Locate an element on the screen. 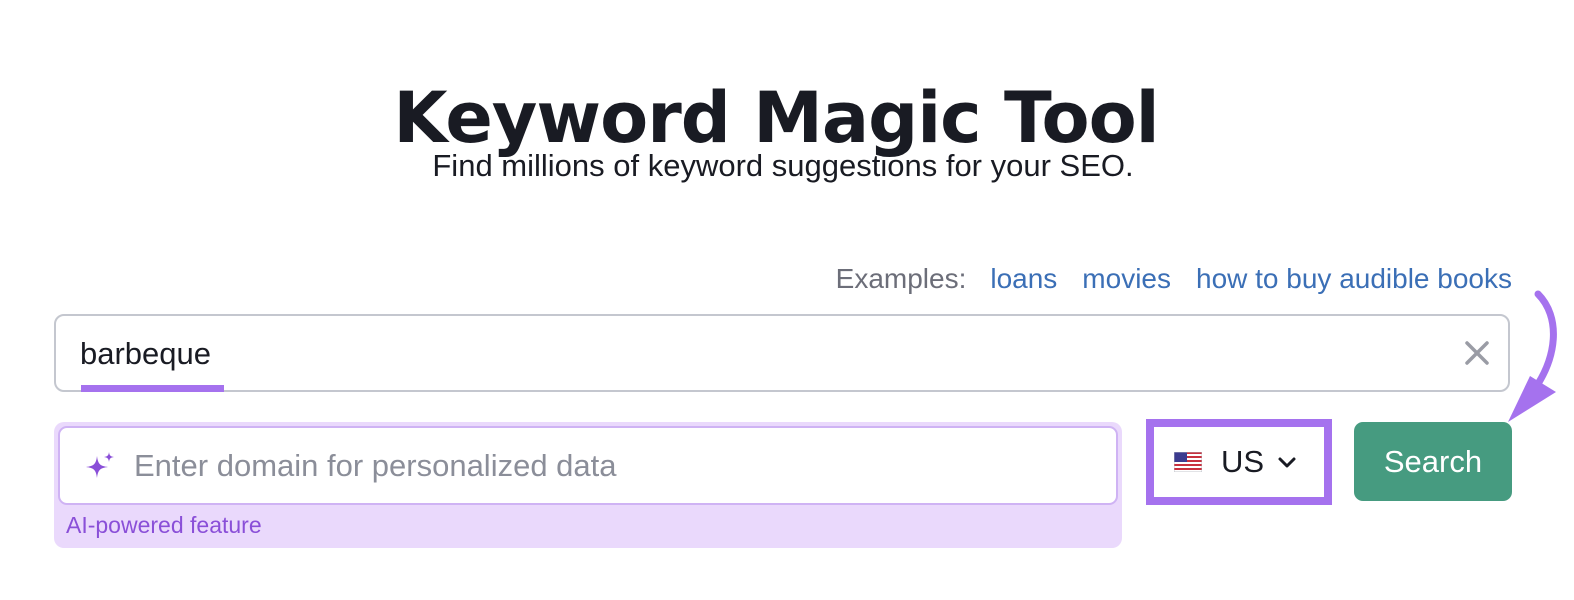 This screenshot has width=1574, height=600. example-link-movies: movies is located at coordinates (1126, 279).